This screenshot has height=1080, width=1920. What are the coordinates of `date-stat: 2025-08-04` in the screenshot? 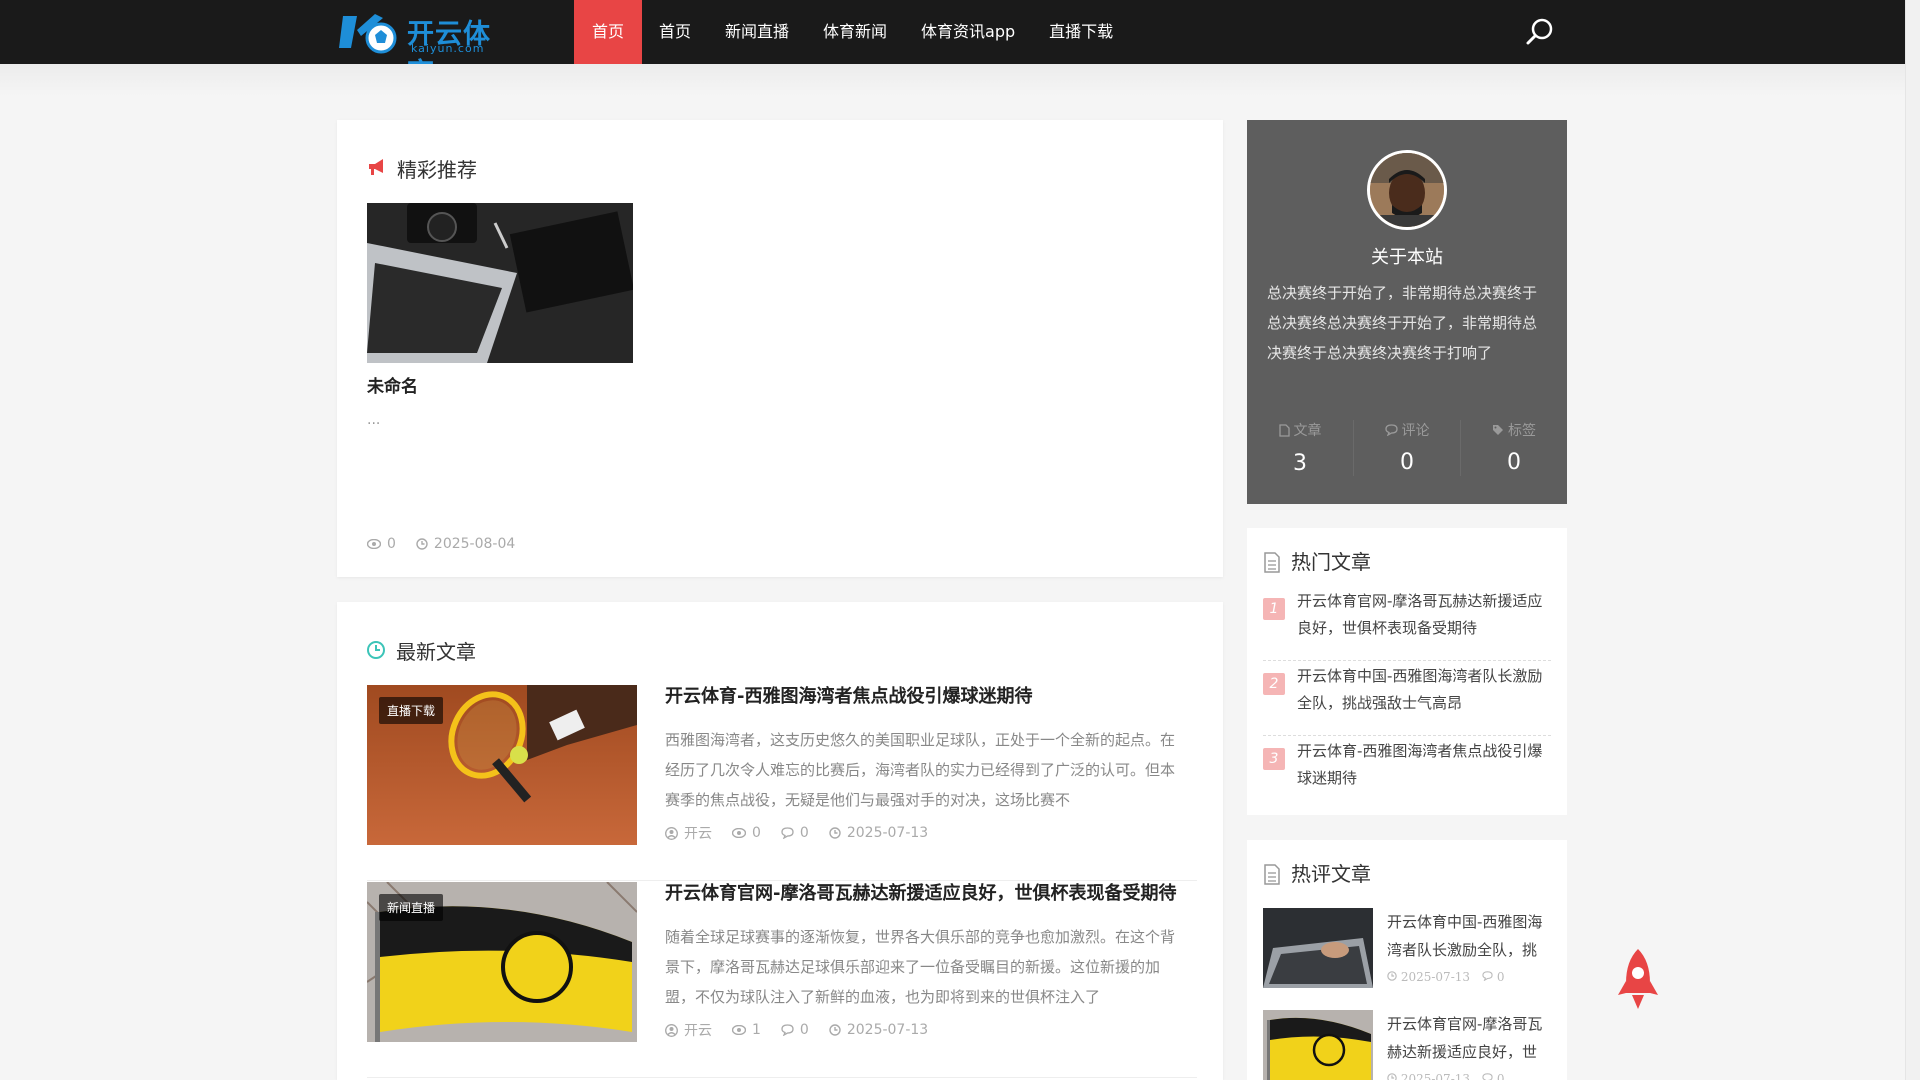 It's located at (465, 544).